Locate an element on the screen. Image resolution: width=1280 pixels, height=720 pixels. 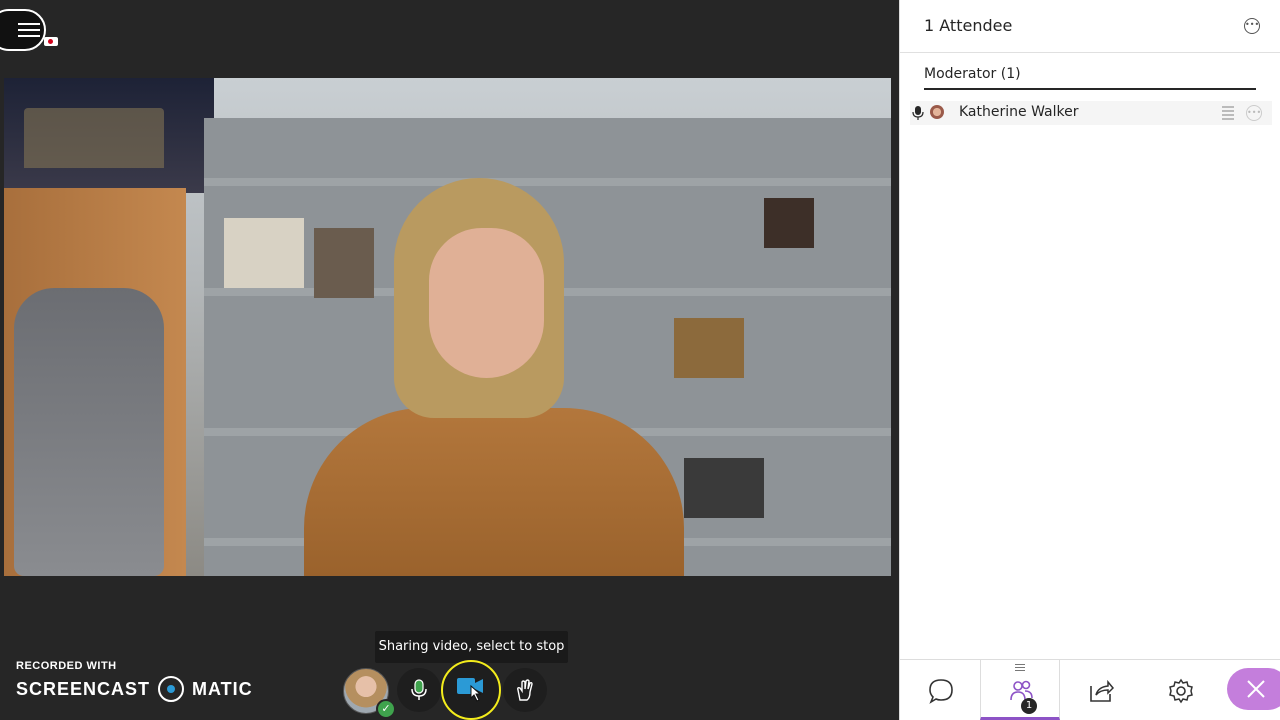
tab-attendees: 1 is located at coordinates (1020, 690).